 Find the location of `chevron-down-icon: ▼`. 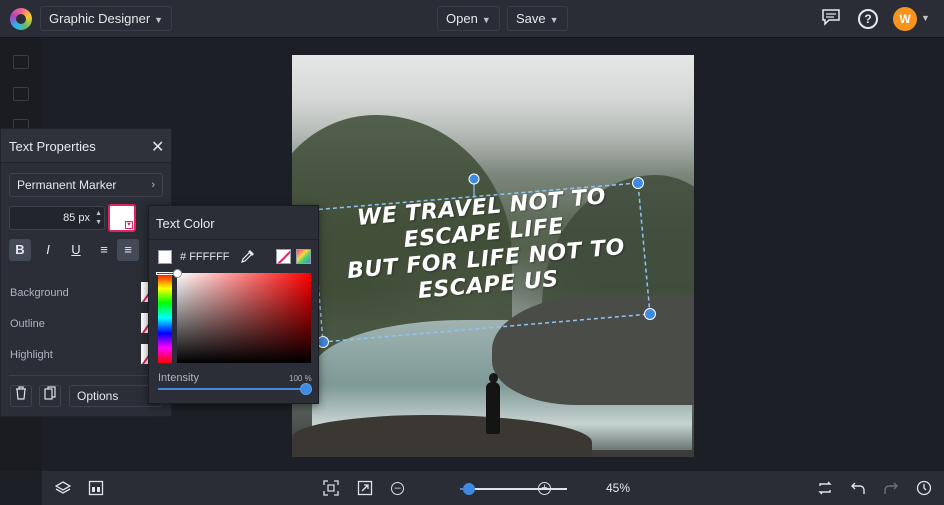

chevron-down-icon: ▼ is located at coordinates (129, 225).